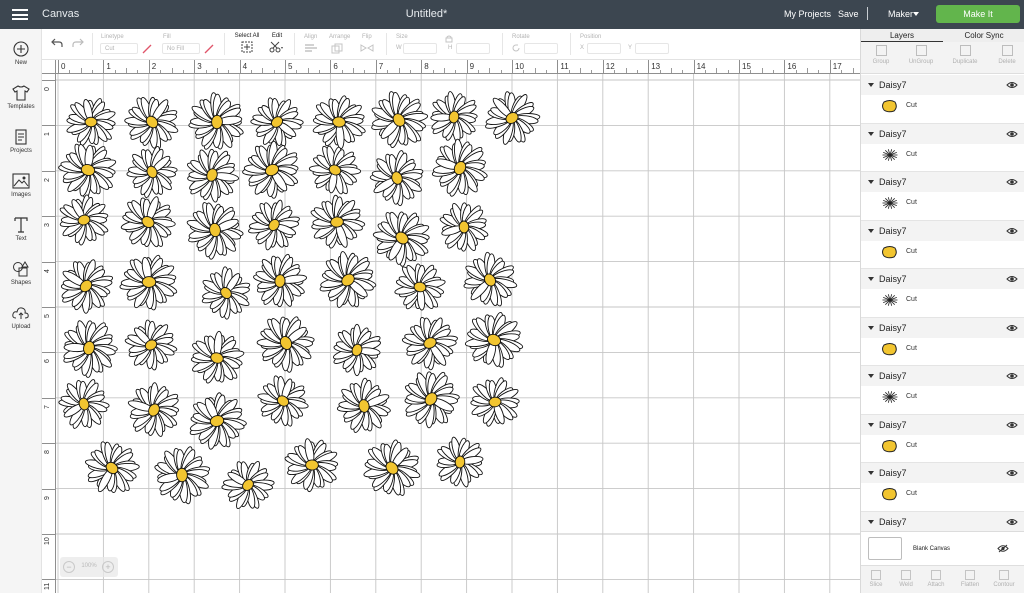 The width and height of the screenshot is (1024, 593). I want to click on fill-select: No Fill, so click(181, 48).